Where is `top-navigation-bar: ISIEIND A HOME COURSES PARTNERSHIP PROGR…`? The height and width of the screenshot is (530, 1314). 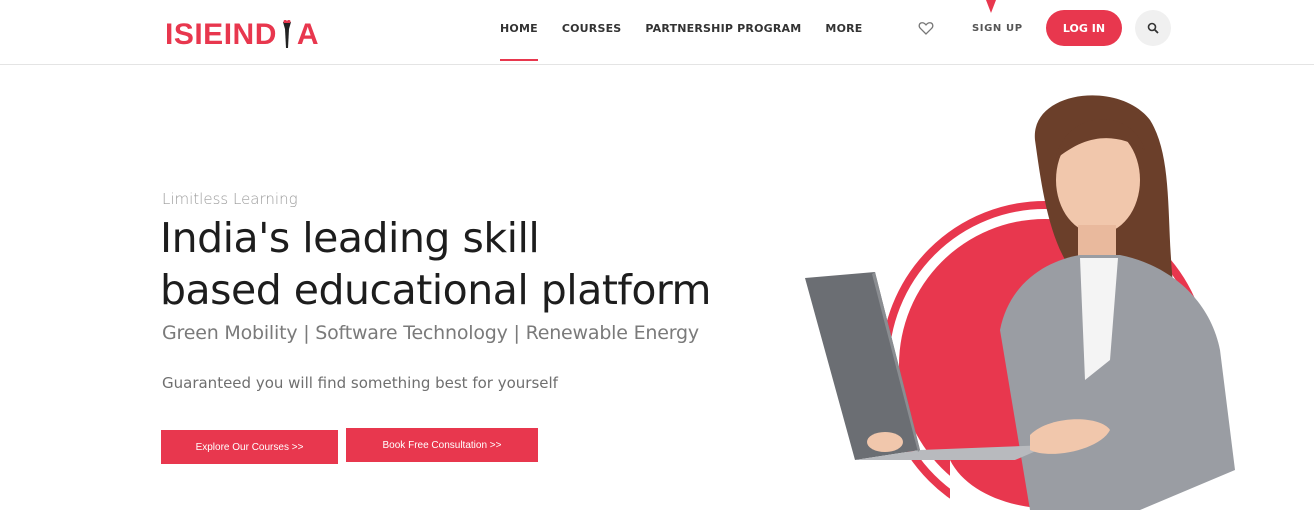 top-navigation-bar: ISIEIND A HOME COURSES PARTNERSHIP PROGR… is located at coordinates (657, 32).